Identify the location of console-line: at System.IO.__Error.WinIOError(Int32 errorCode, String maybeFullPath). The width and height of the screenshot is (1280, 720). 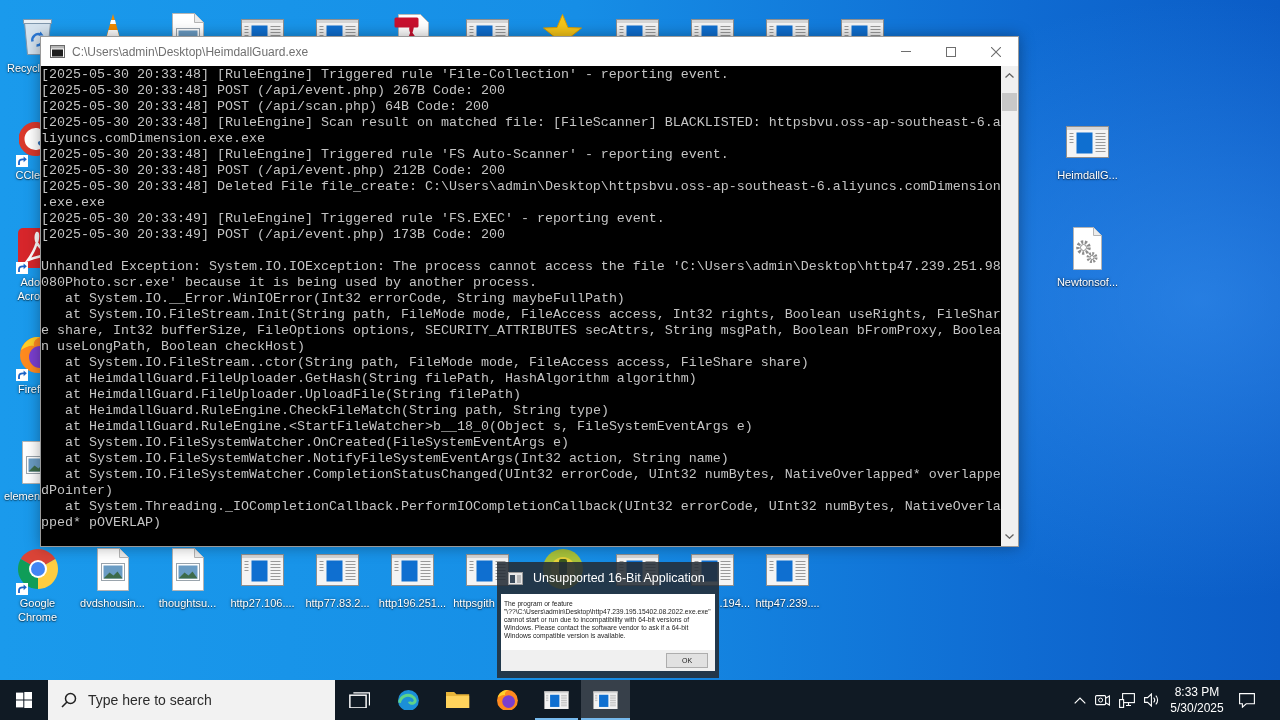
(345, 299).